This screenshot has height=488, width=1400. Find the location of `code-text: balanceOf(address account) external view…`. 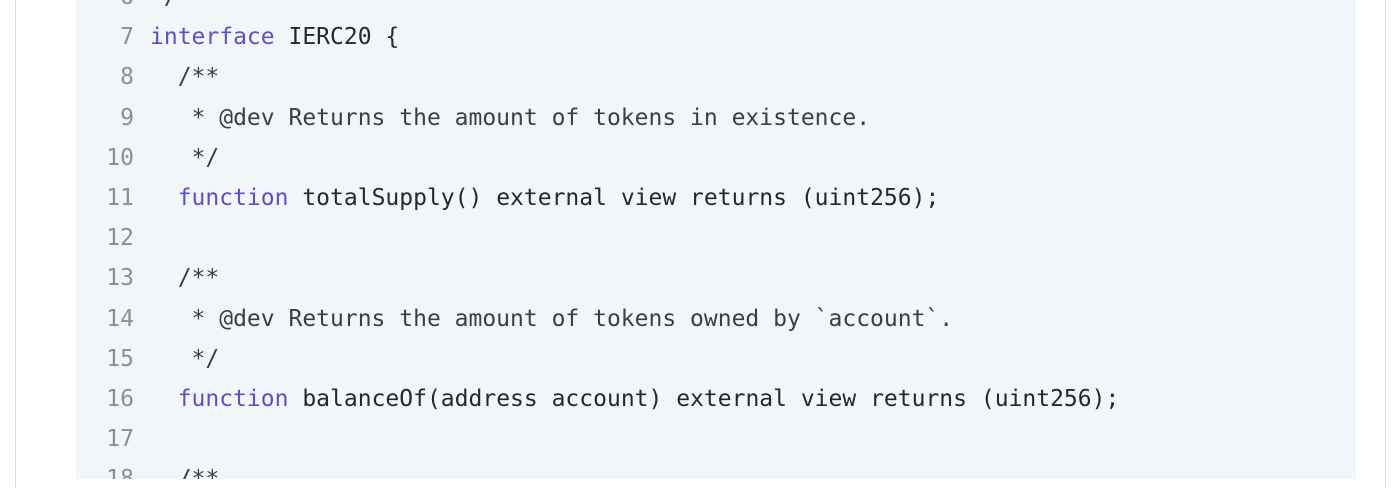

code-text: balanceOf(address account) external view… is located at coordinates (704, 398).